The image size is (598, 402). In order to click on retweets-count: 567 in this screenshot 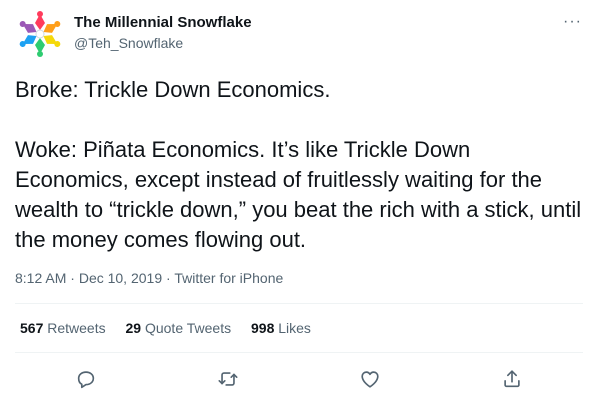, I will do `click(32, 328)`.